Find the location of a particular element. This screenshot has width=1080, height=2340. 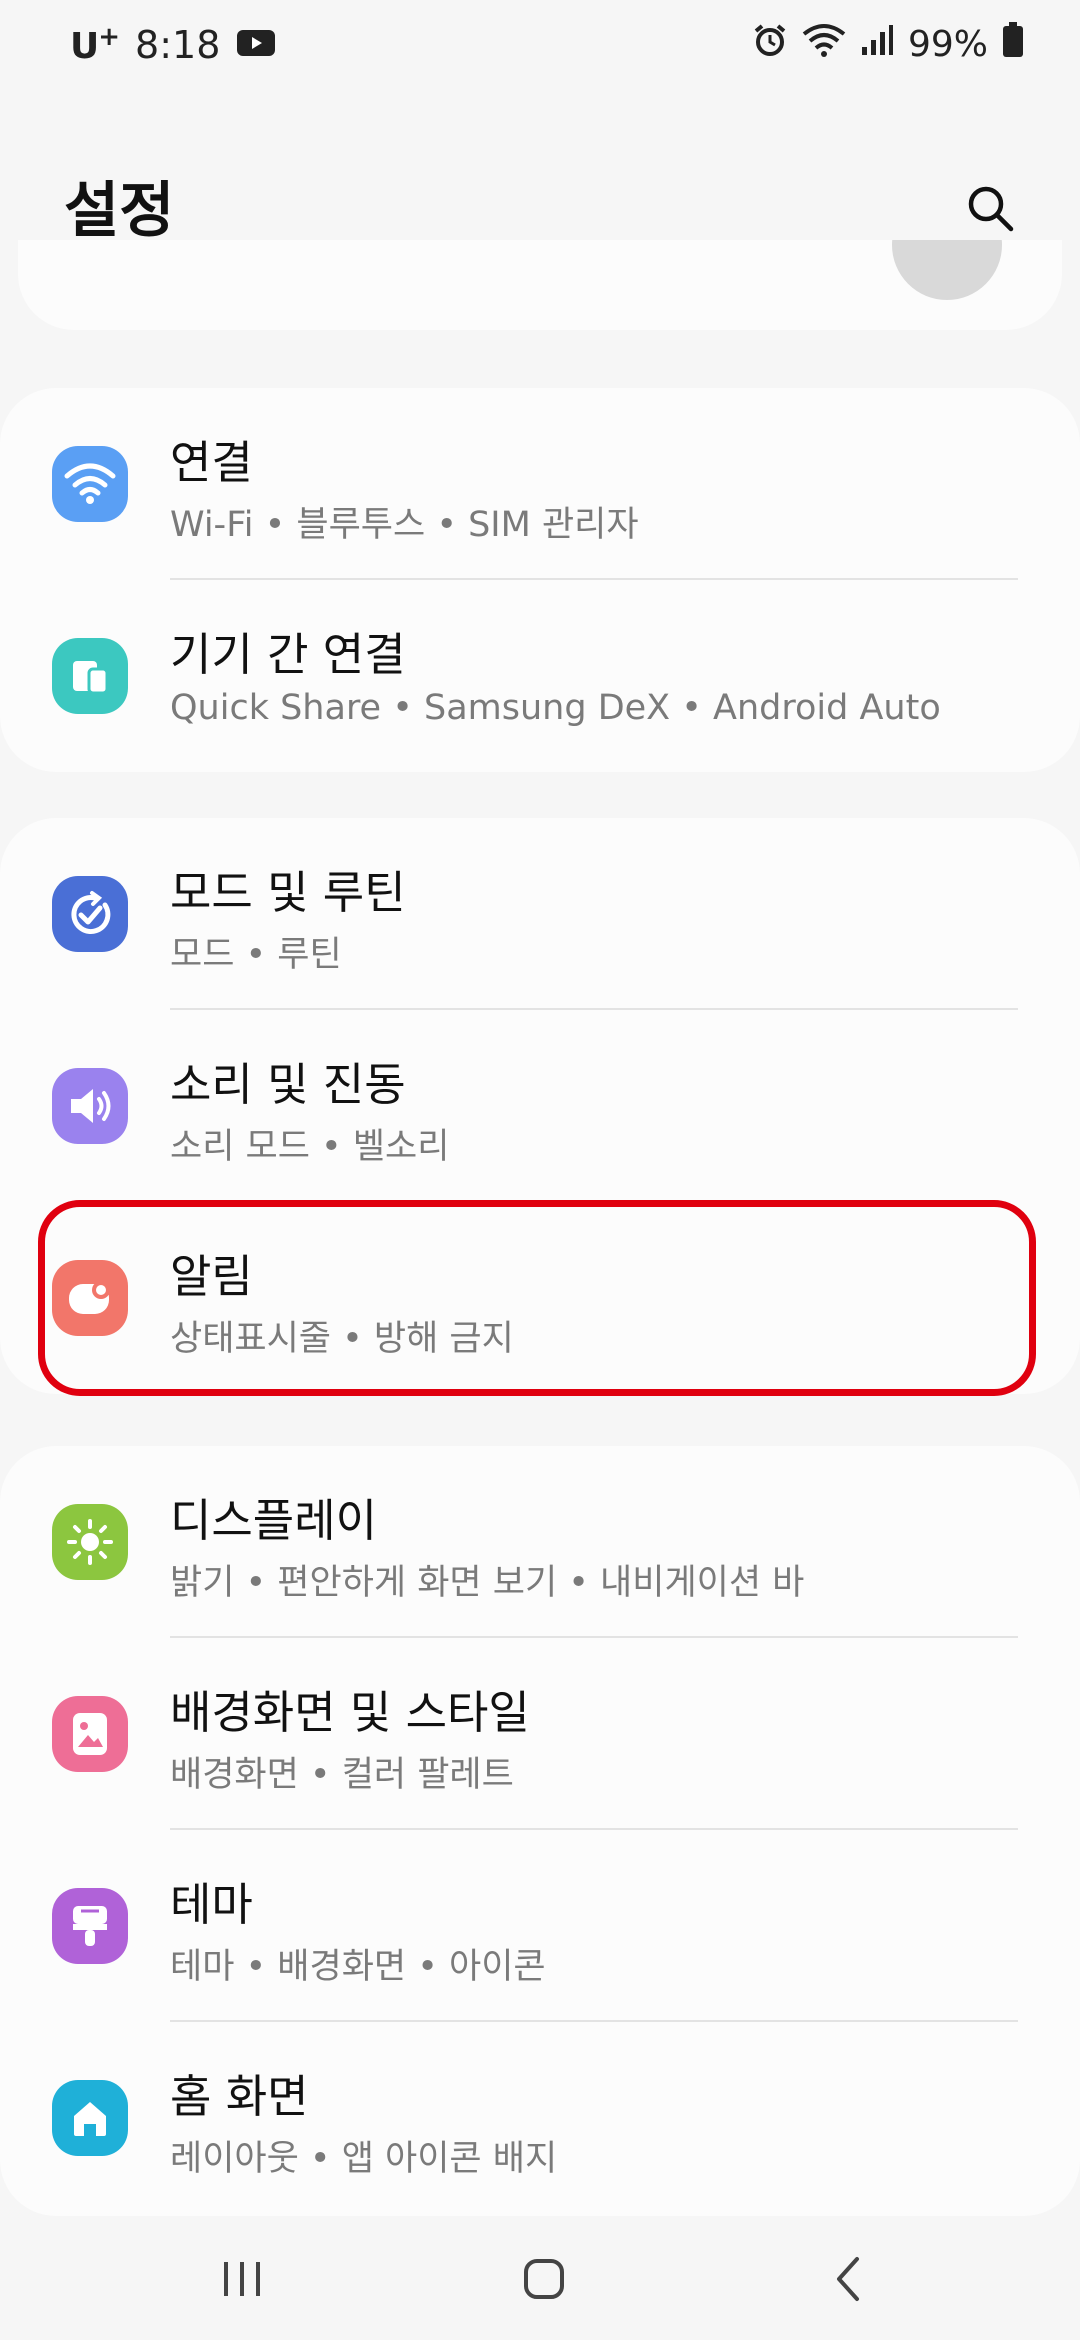

item-title: 테마 is located at coordinates (211, 1904).